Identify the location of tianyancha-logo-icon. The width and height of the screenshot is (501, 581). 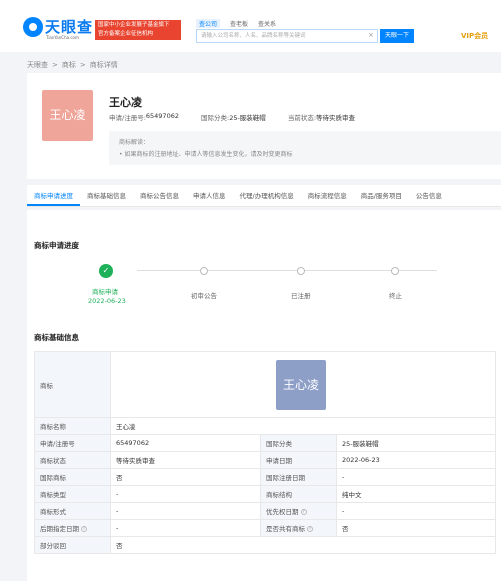
(33, 27).